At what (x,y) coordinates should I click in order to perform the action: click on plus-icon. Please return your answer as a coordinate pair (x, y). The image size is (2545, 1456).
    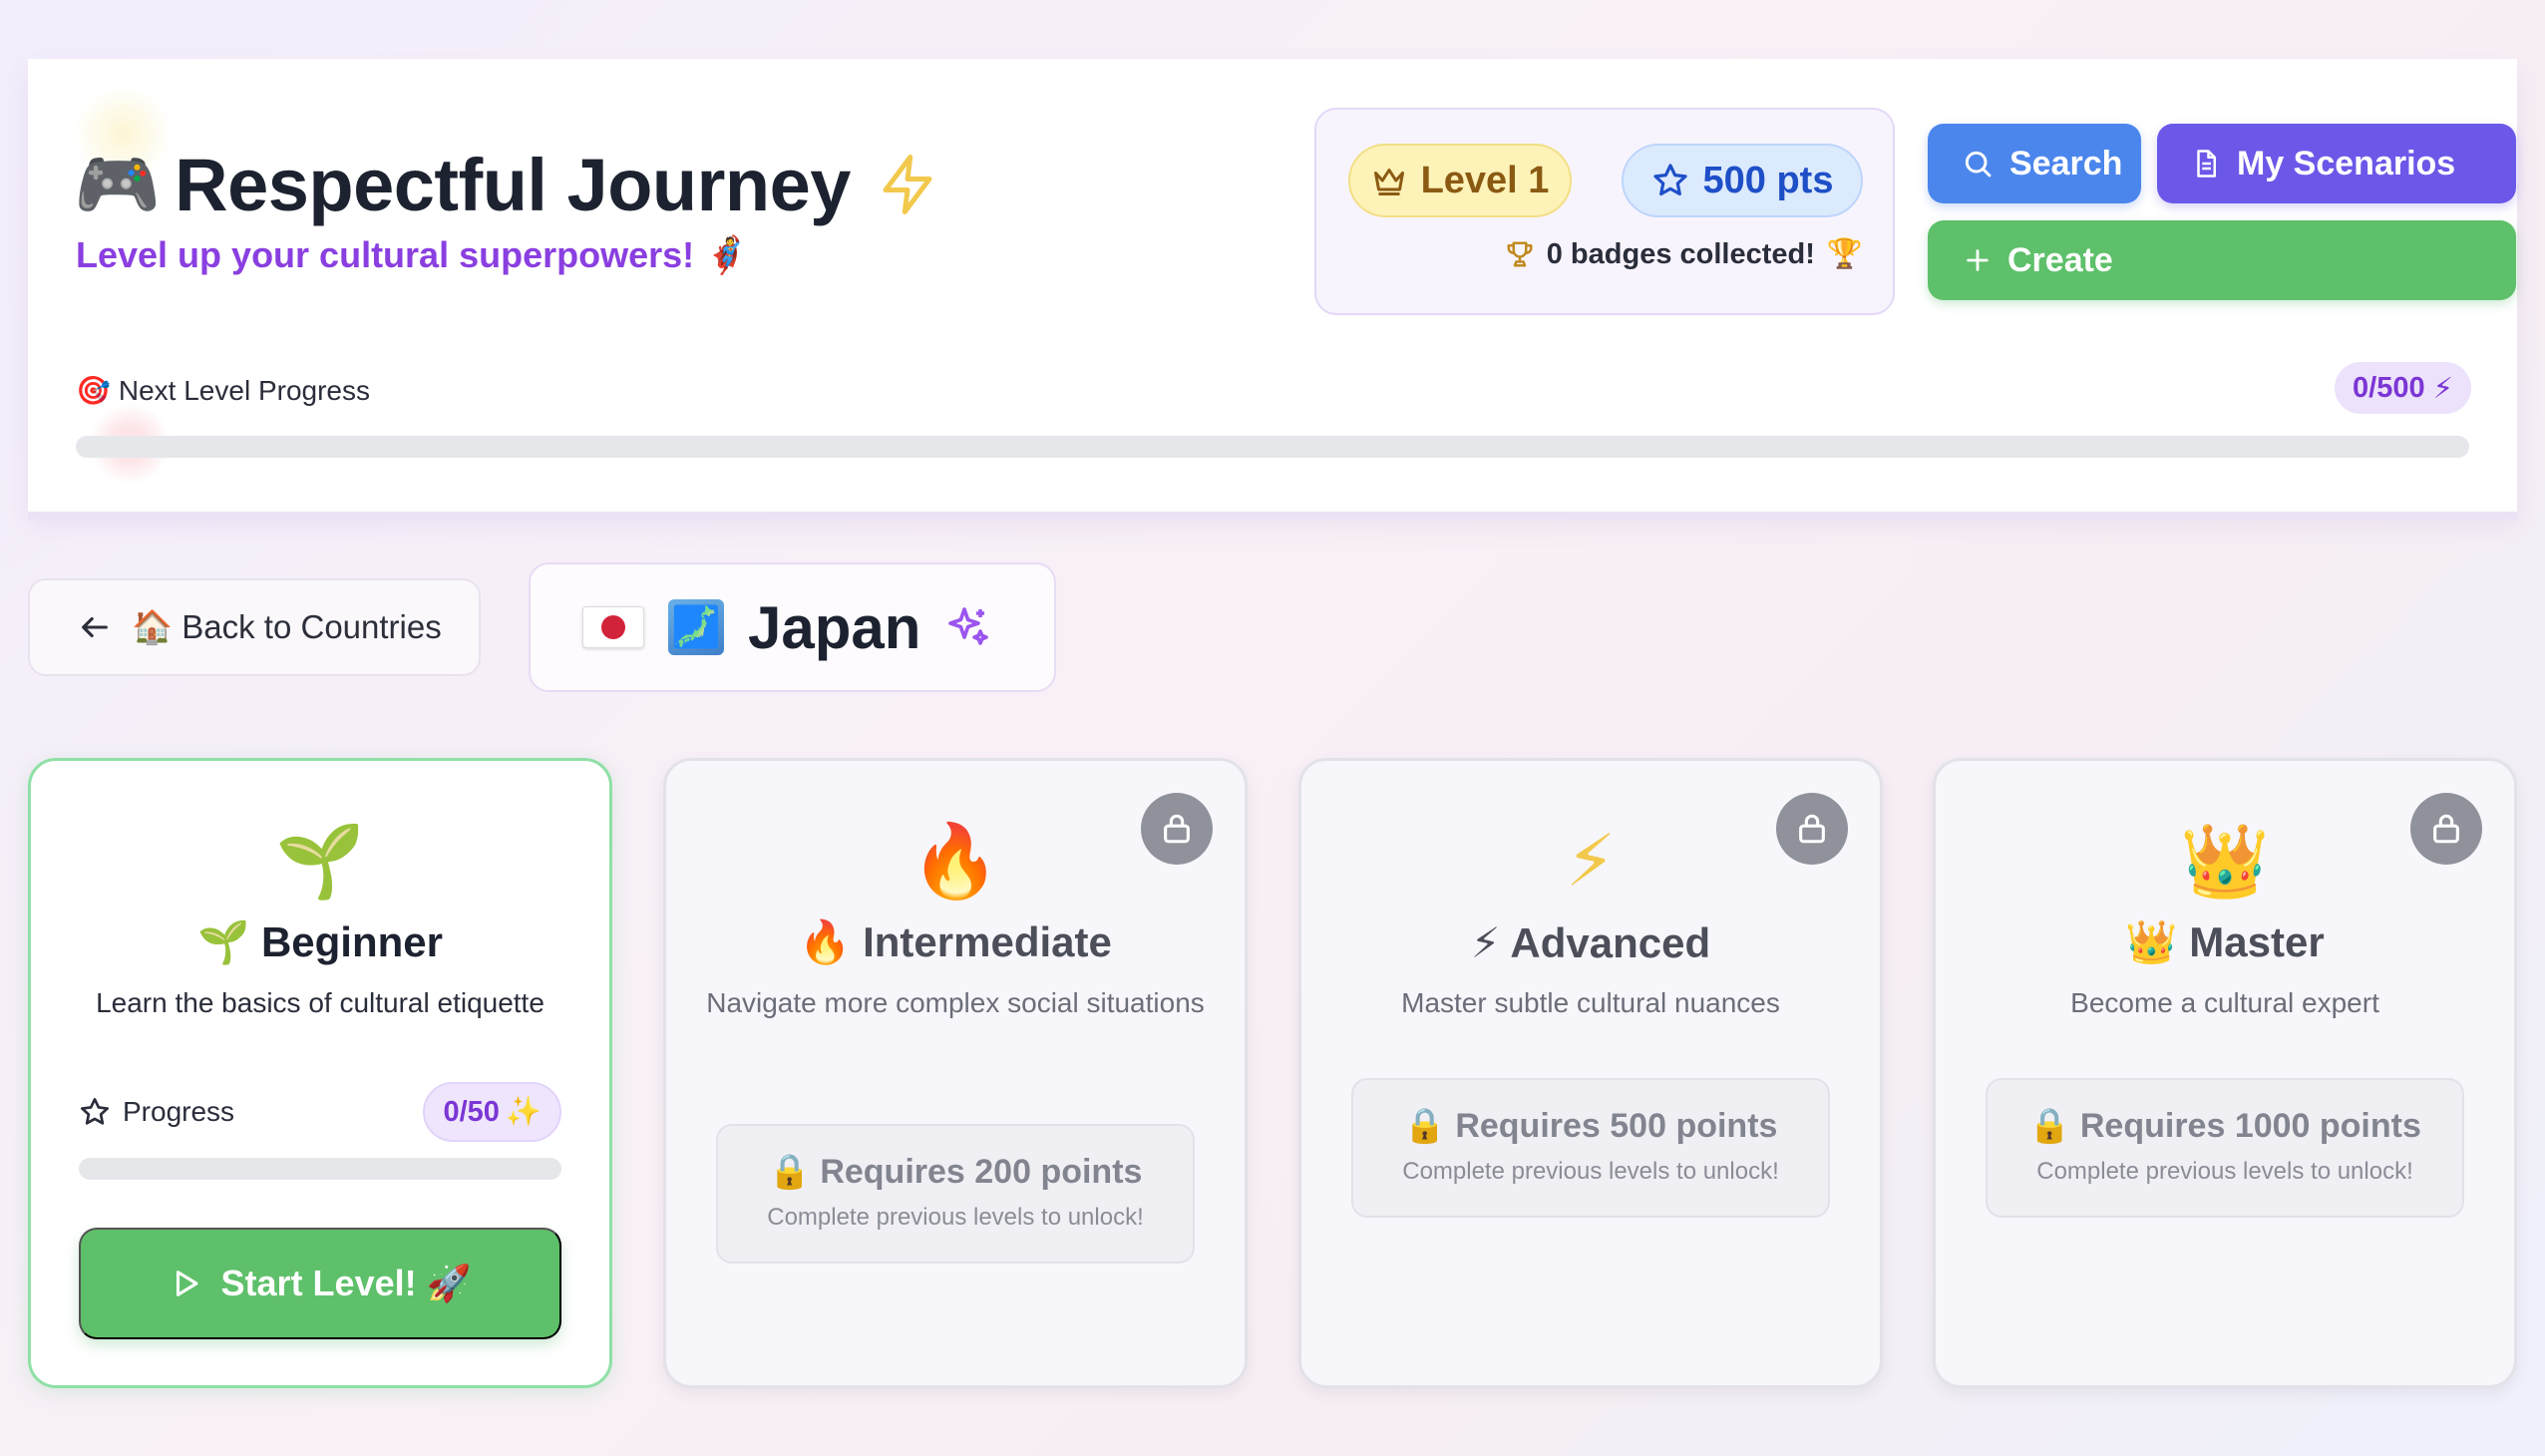
    Looking at the image, I should click on (1978, 260).